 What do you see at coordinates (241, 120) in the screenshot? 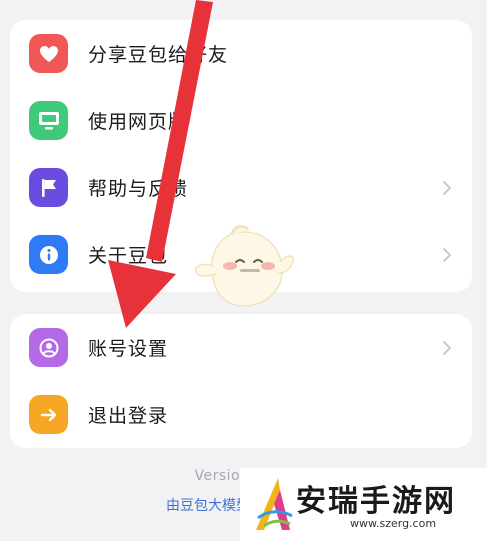
I see `menu-item-web-version: 使用网页版` at bounding box center [241, 120].